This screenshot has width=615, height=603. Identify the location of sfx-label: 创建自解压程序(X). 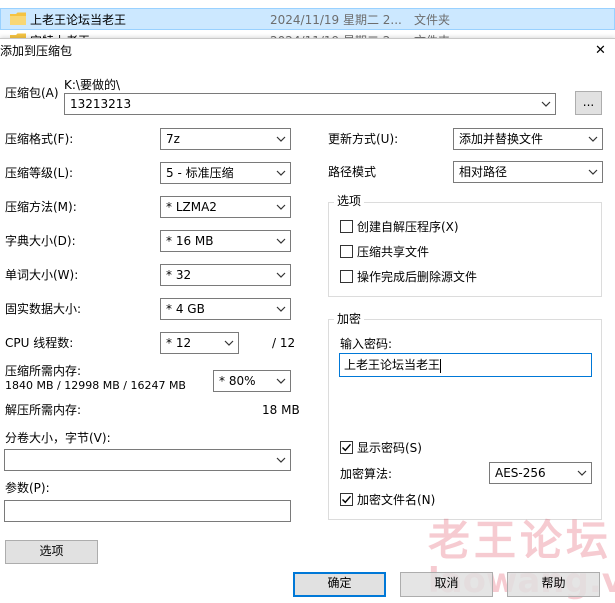
(408, 227).